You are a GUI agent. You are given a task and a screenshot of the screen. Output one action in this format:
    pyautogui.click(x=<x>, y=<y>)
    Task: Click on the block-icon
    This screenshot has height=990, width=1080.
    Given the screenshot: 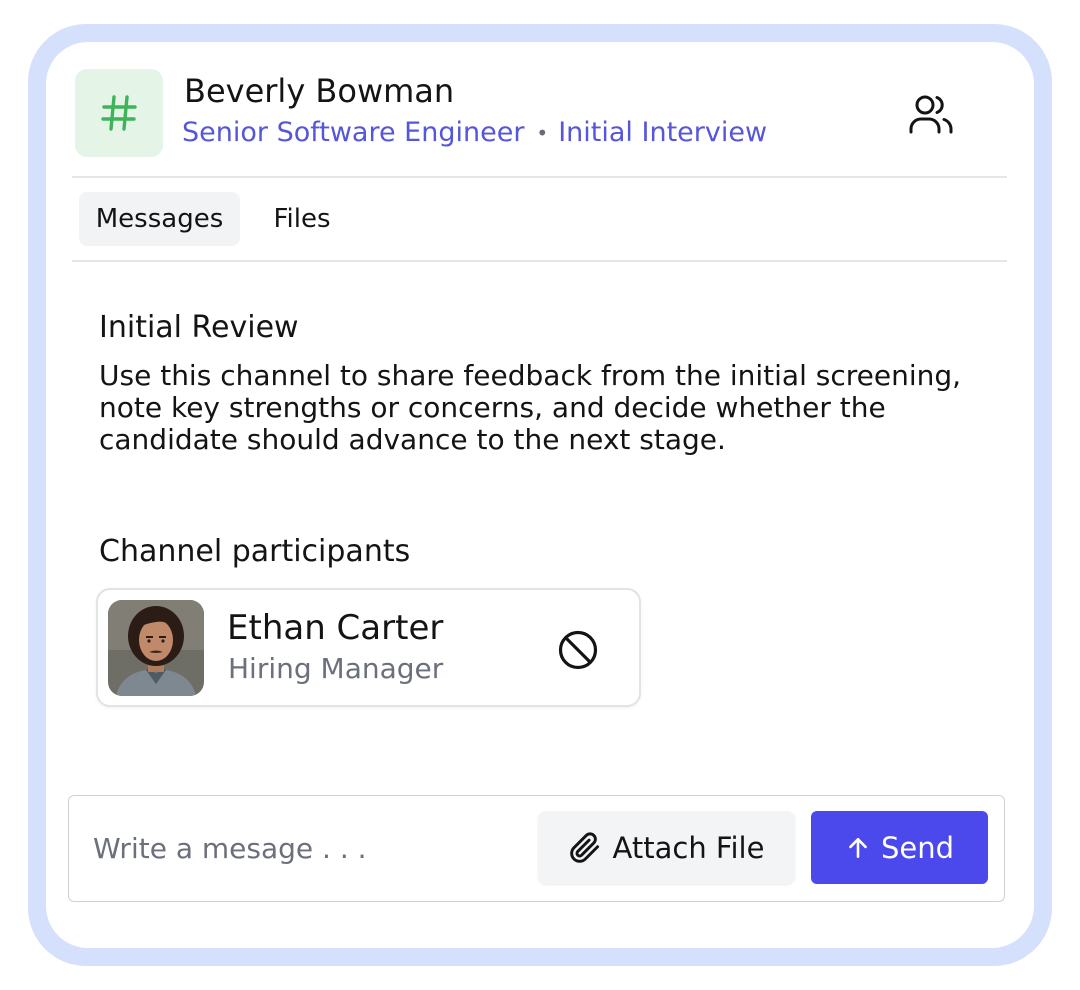 What is the action you would take?
    pyautogui.click(x=578, y=650)
    